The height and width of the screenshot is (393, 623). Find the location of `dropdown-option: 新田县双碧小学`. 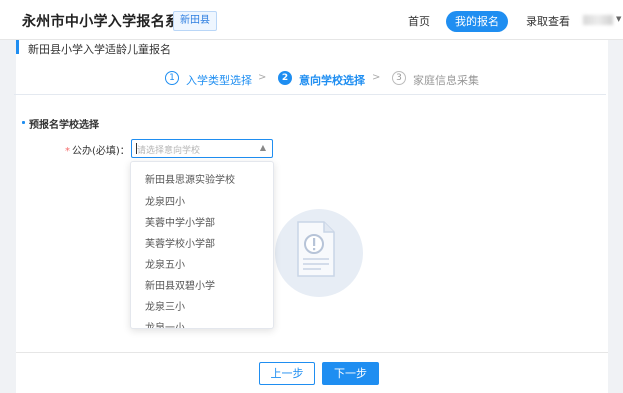

dropdown-option: 新田县双碧小学 is located at coordinates (180, 284).